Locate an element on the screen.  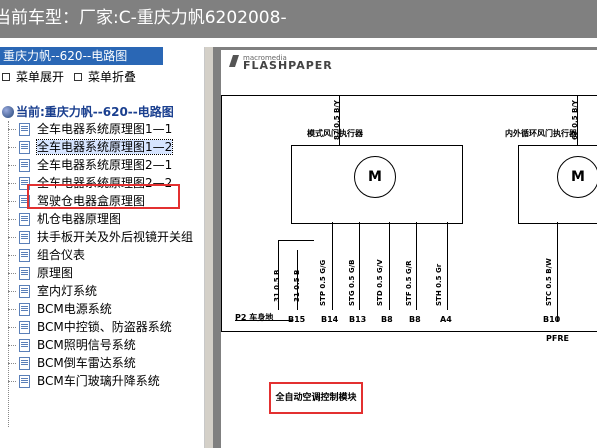
tree-item: BCM照明信号系统 is located at coordinates (96, 345).